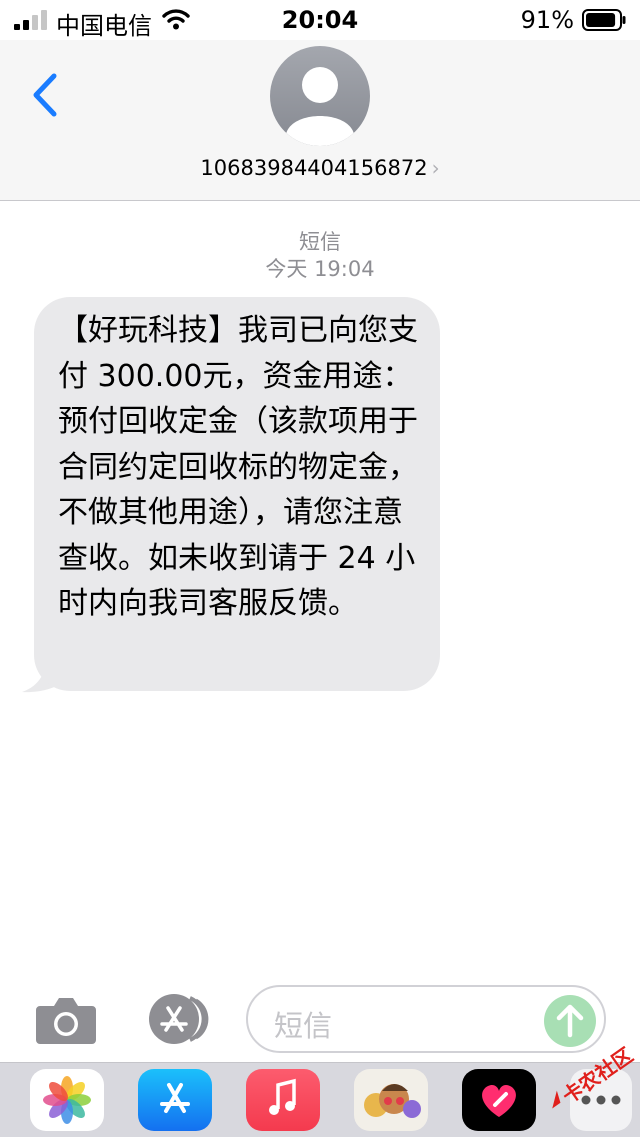 Image resolution: width=640 pixels, height=1137 pixels. What do you see at coordinates (283, 1100) in the screenshot?
I see `music-icon` at bounding box center [283, 1100].